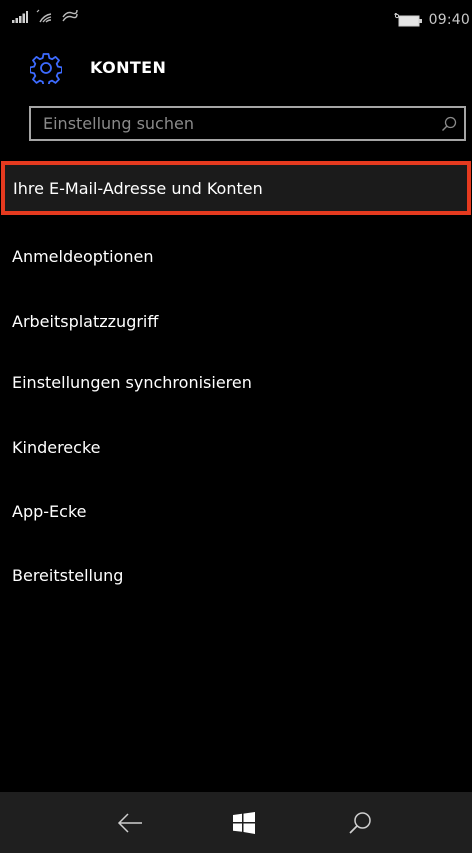 The height and width of the screenshot is (853, 472). I want to click on gear-icon, so click(46, 68).